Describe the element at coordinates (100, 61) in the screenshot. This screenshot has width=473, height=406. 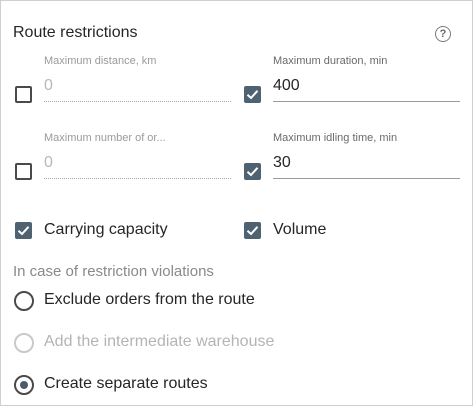
I see `max-distance-label: Maximum distance, km` at that location.